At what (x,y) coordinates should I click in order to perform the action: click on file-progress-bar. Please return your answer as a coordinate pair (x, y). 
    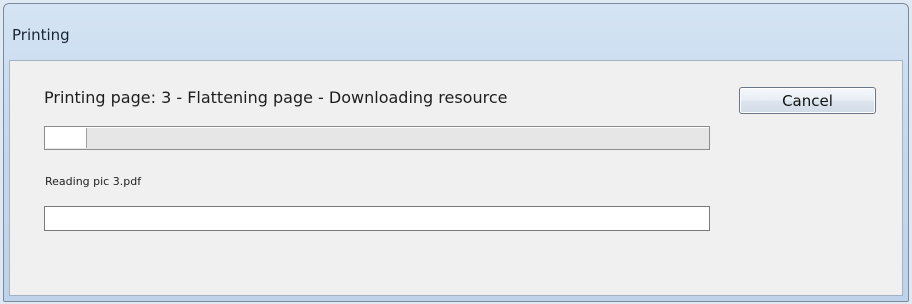
    Looking at the image, I should click on (377, 218).